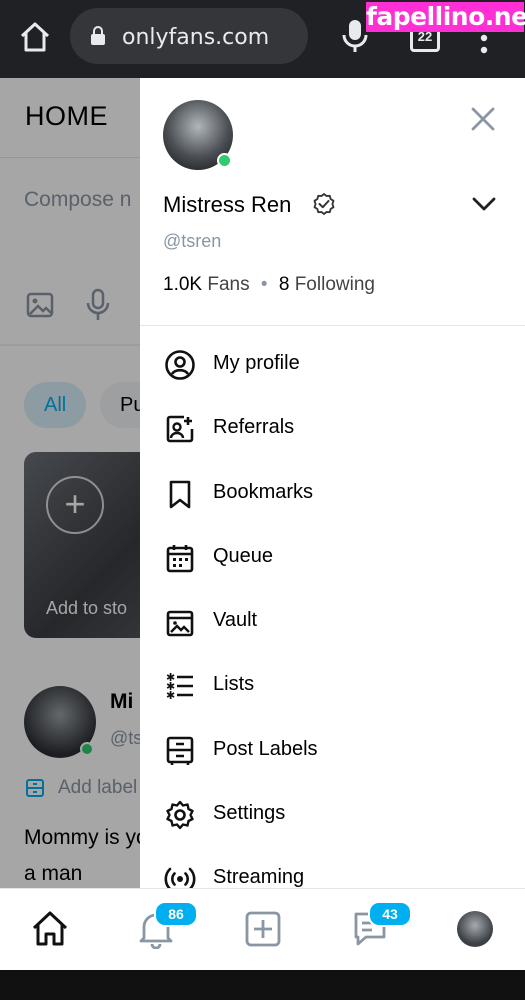 This screenshot has height=1000, width=525. What do you see at coordinates (332, 685) in the screenshot?
I see `menu-item-lists: ✱ ✱ ✱ Lists` at bounding box center [332, 685].